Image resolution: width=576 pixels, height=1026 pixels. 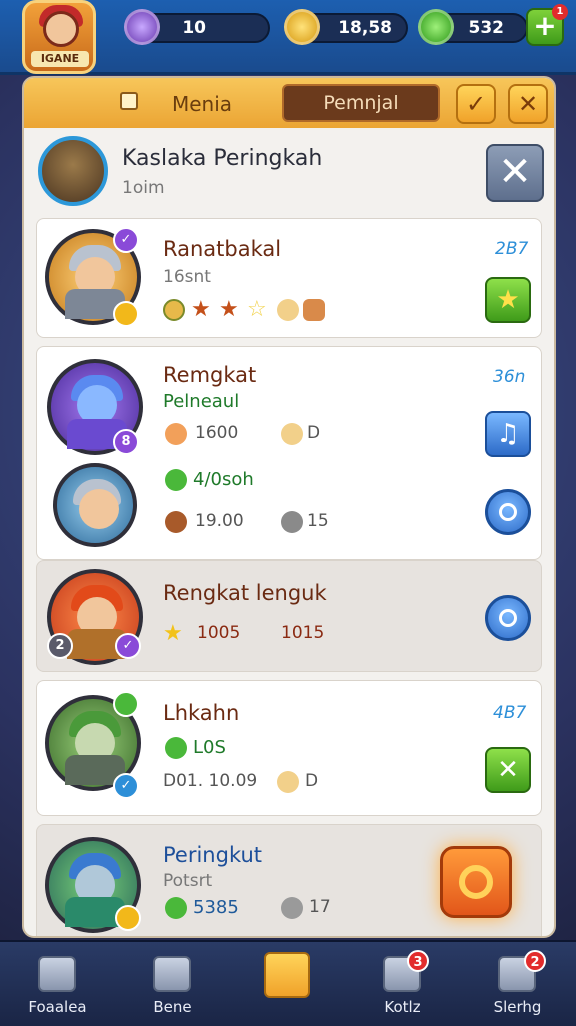 I want to click on close-button: ✕, so click(x=515, y=173).